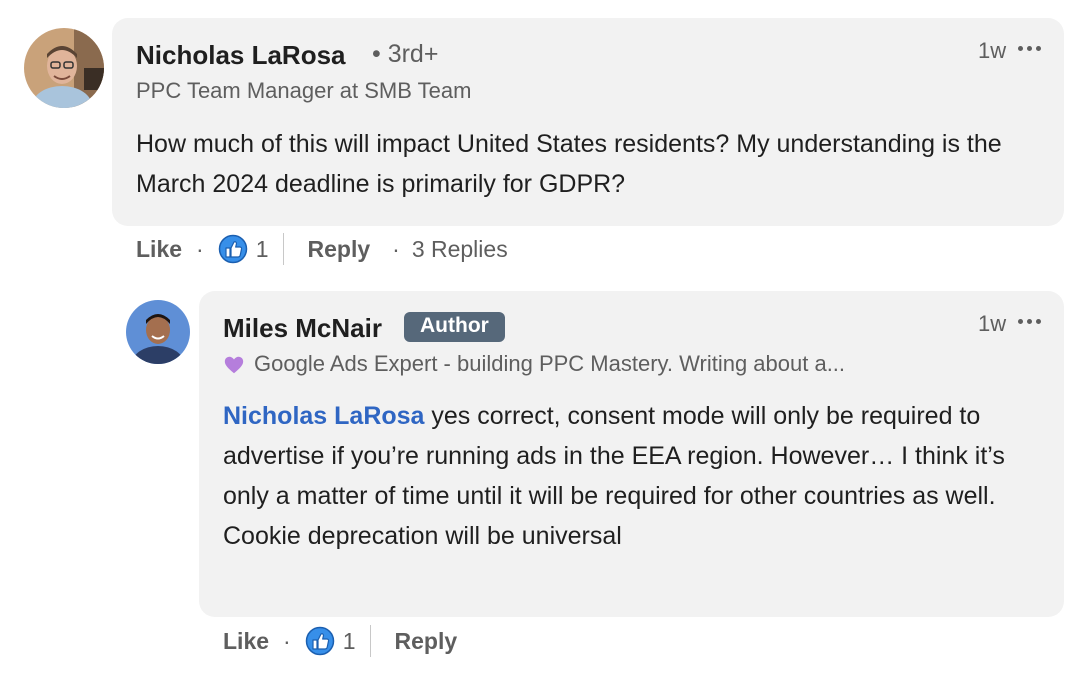  What do you see at coordinates (158, 332) in the screenshot?
I see `replier-avatar` at bounding box center [158, 332].